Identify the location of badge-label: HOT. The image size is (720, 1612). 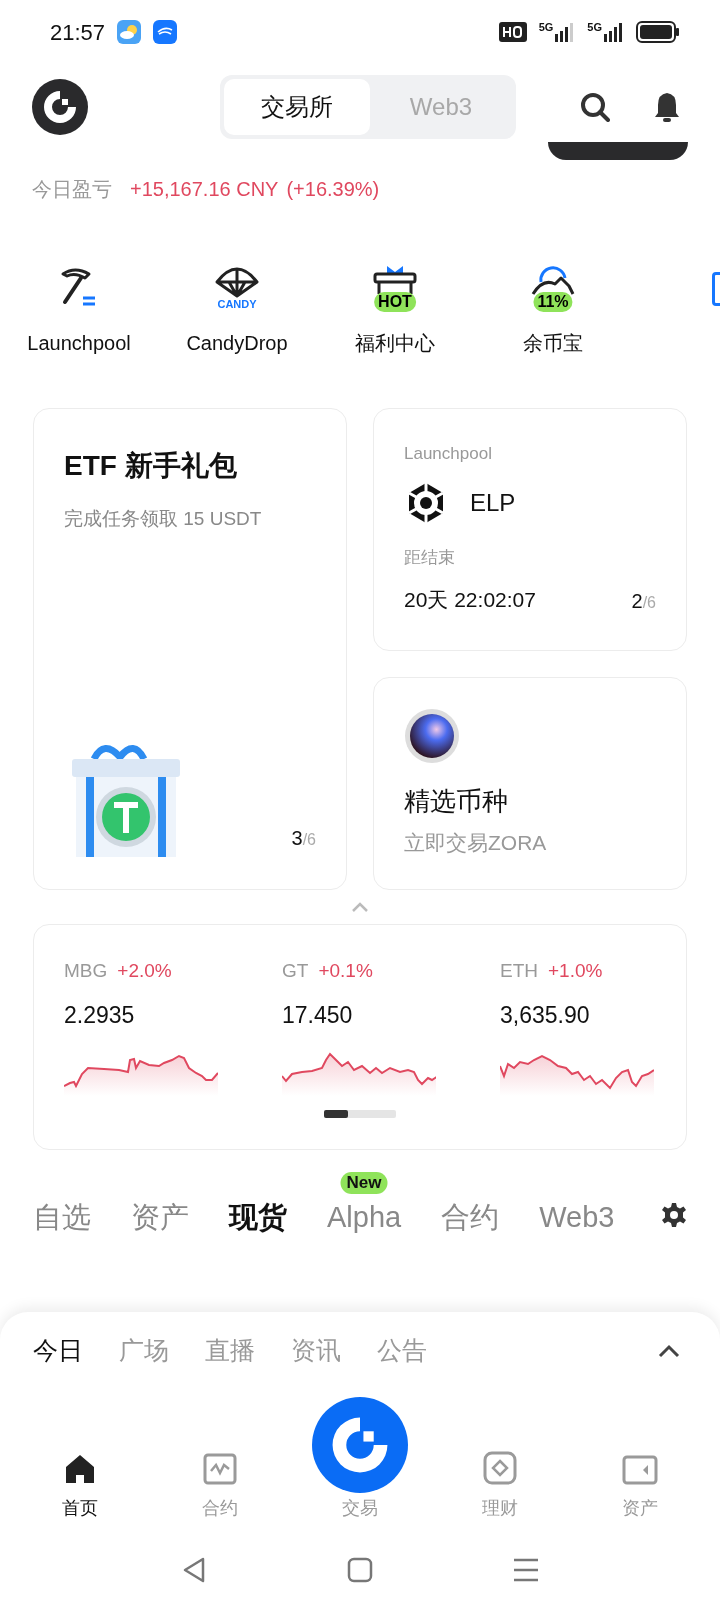
(395, 302).